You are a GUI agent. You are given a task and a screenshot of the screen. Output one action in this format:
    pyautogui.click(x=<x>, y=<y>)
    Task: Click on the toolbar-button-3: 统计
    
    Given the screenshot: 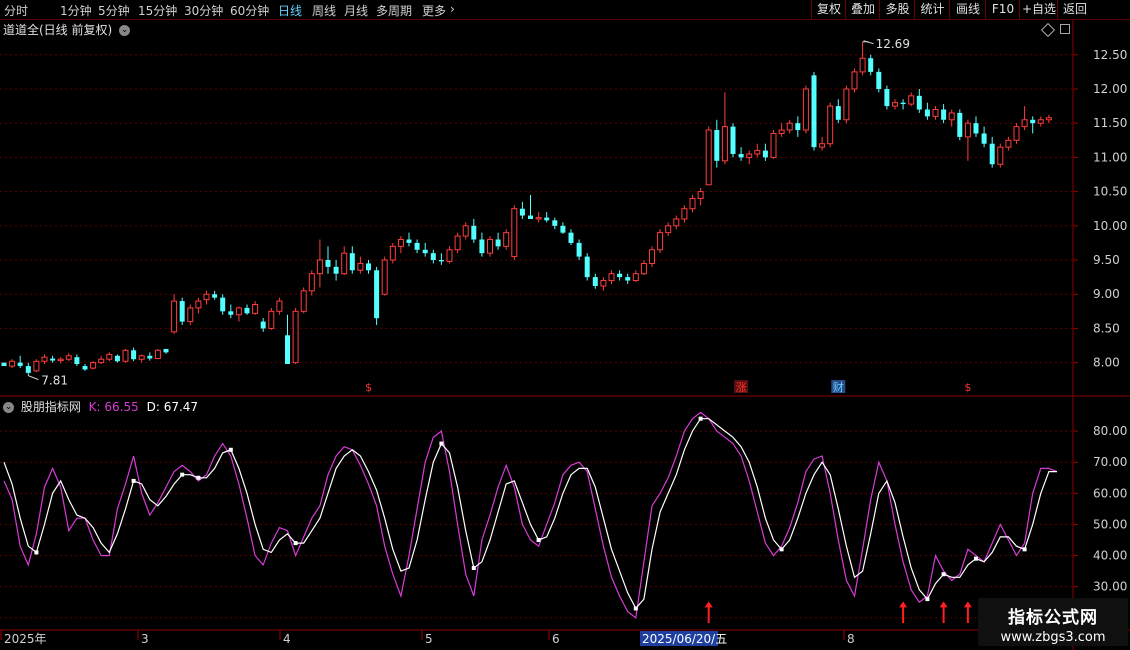 What is the action you would take?
    pyautogui.click(x=932, y=9)
    